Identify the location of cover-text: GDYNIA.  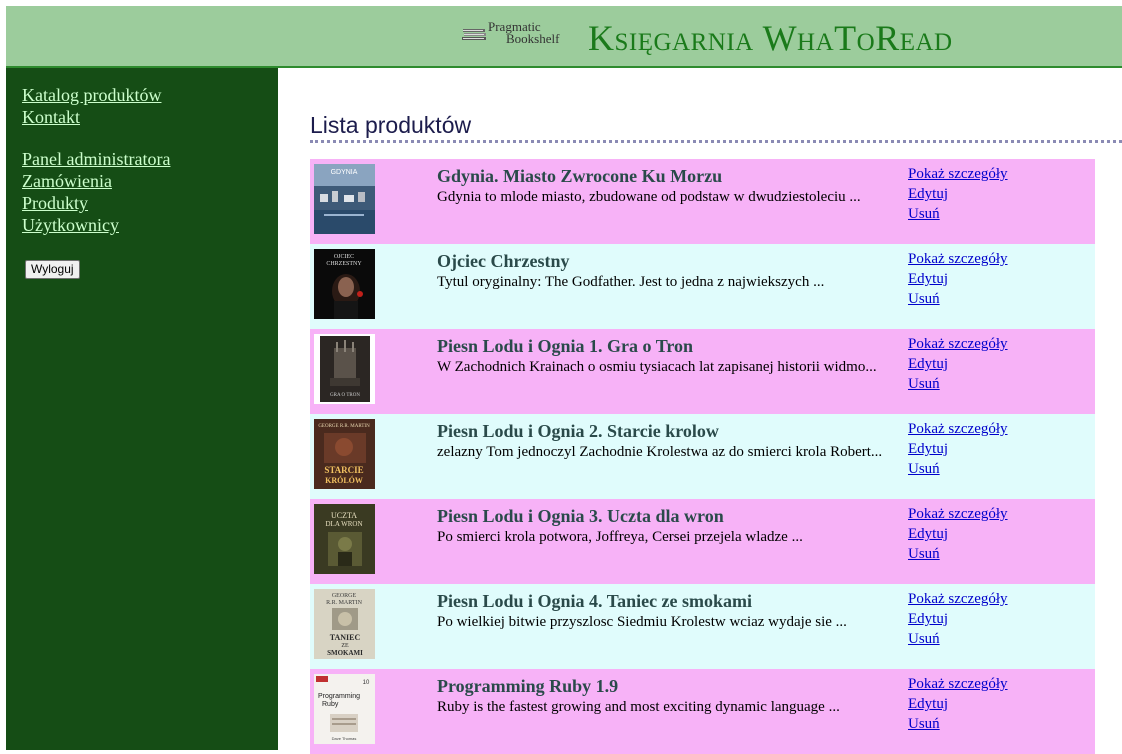
(344, 172).